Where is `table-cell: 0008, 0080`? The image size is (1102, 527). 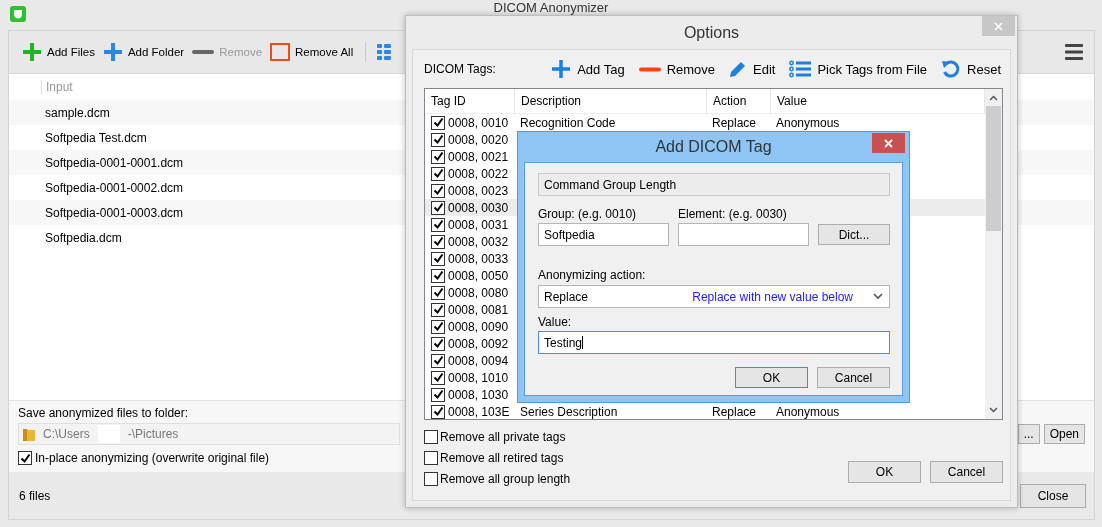
table-cell: 0008, 0080 is located at coordinates (478, 292).